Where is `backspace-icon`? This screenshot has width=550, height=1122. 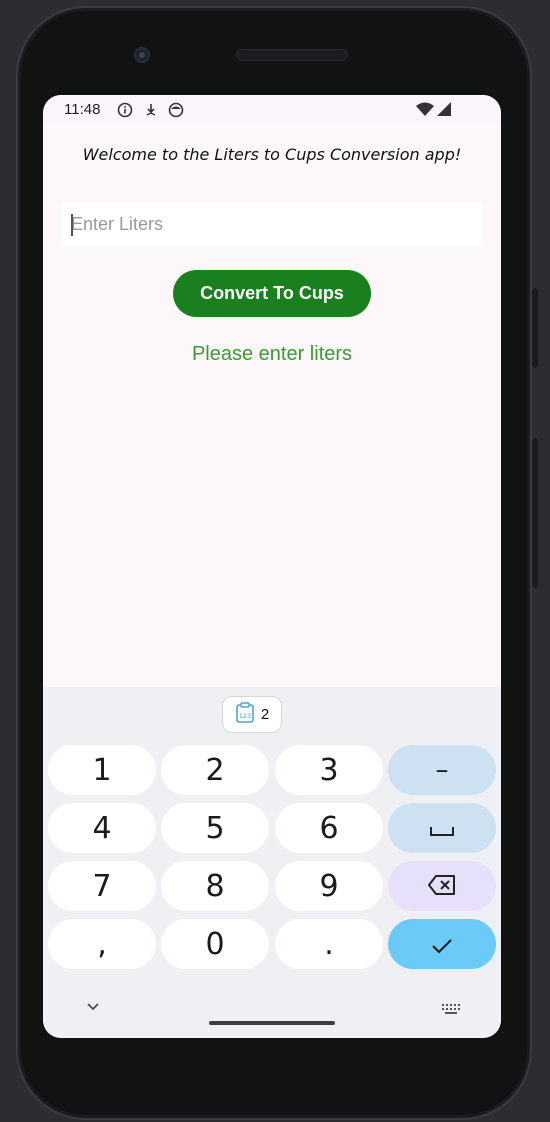 backspace-icon is located at coordinates (442, 886).